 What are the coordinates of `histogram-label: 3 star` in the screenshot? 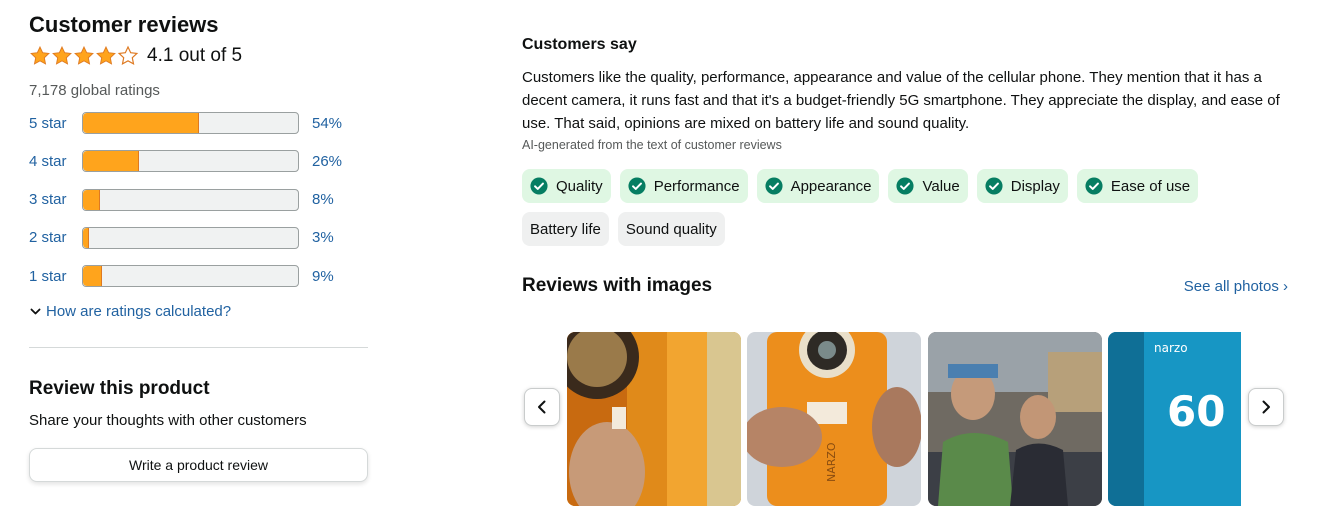 It's located at (55, 199).